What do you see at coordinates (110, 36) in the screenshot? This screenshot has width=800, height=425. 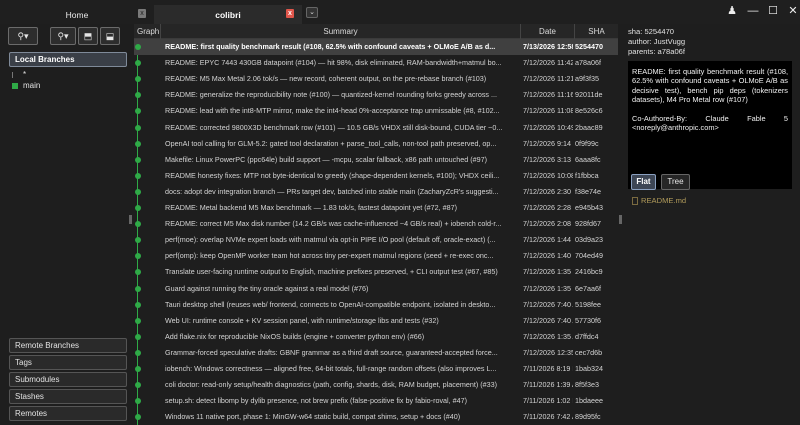 I see `stash-pop-button: ⬓` at bounding box center [110, 36].